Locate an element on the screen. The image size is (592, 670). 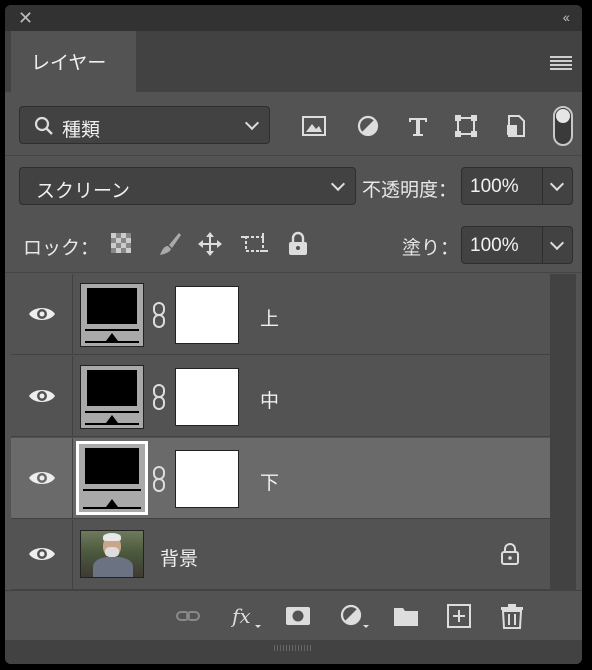
opacity-value: 100% is located at coordinates (494, 186).